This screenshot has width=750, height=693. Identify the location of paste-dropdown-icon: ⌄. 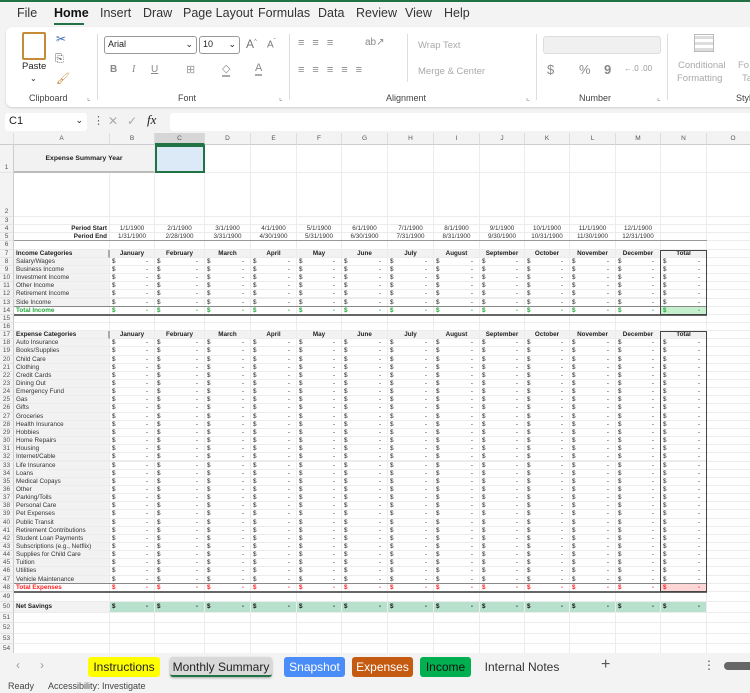
(33, 78).